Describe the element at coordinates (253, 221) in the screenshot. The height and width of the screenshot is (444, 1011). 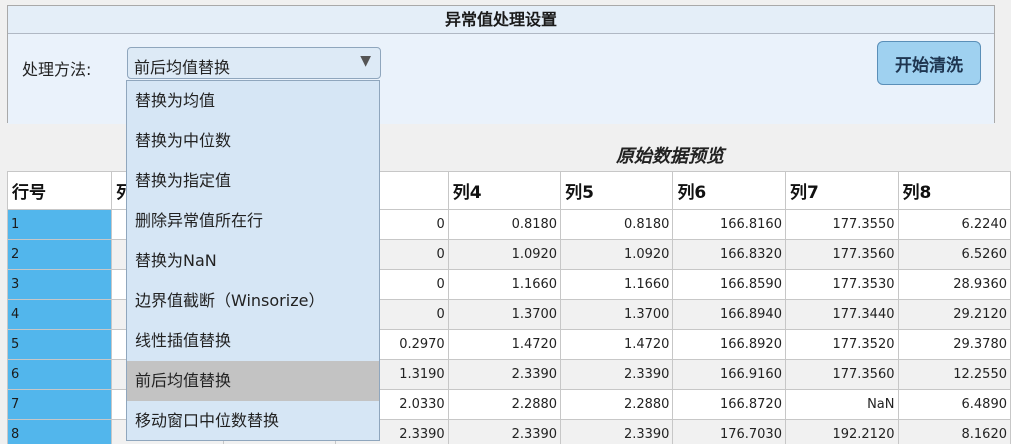
I see `dropdown-option: 删除异常值所在行` at that location.